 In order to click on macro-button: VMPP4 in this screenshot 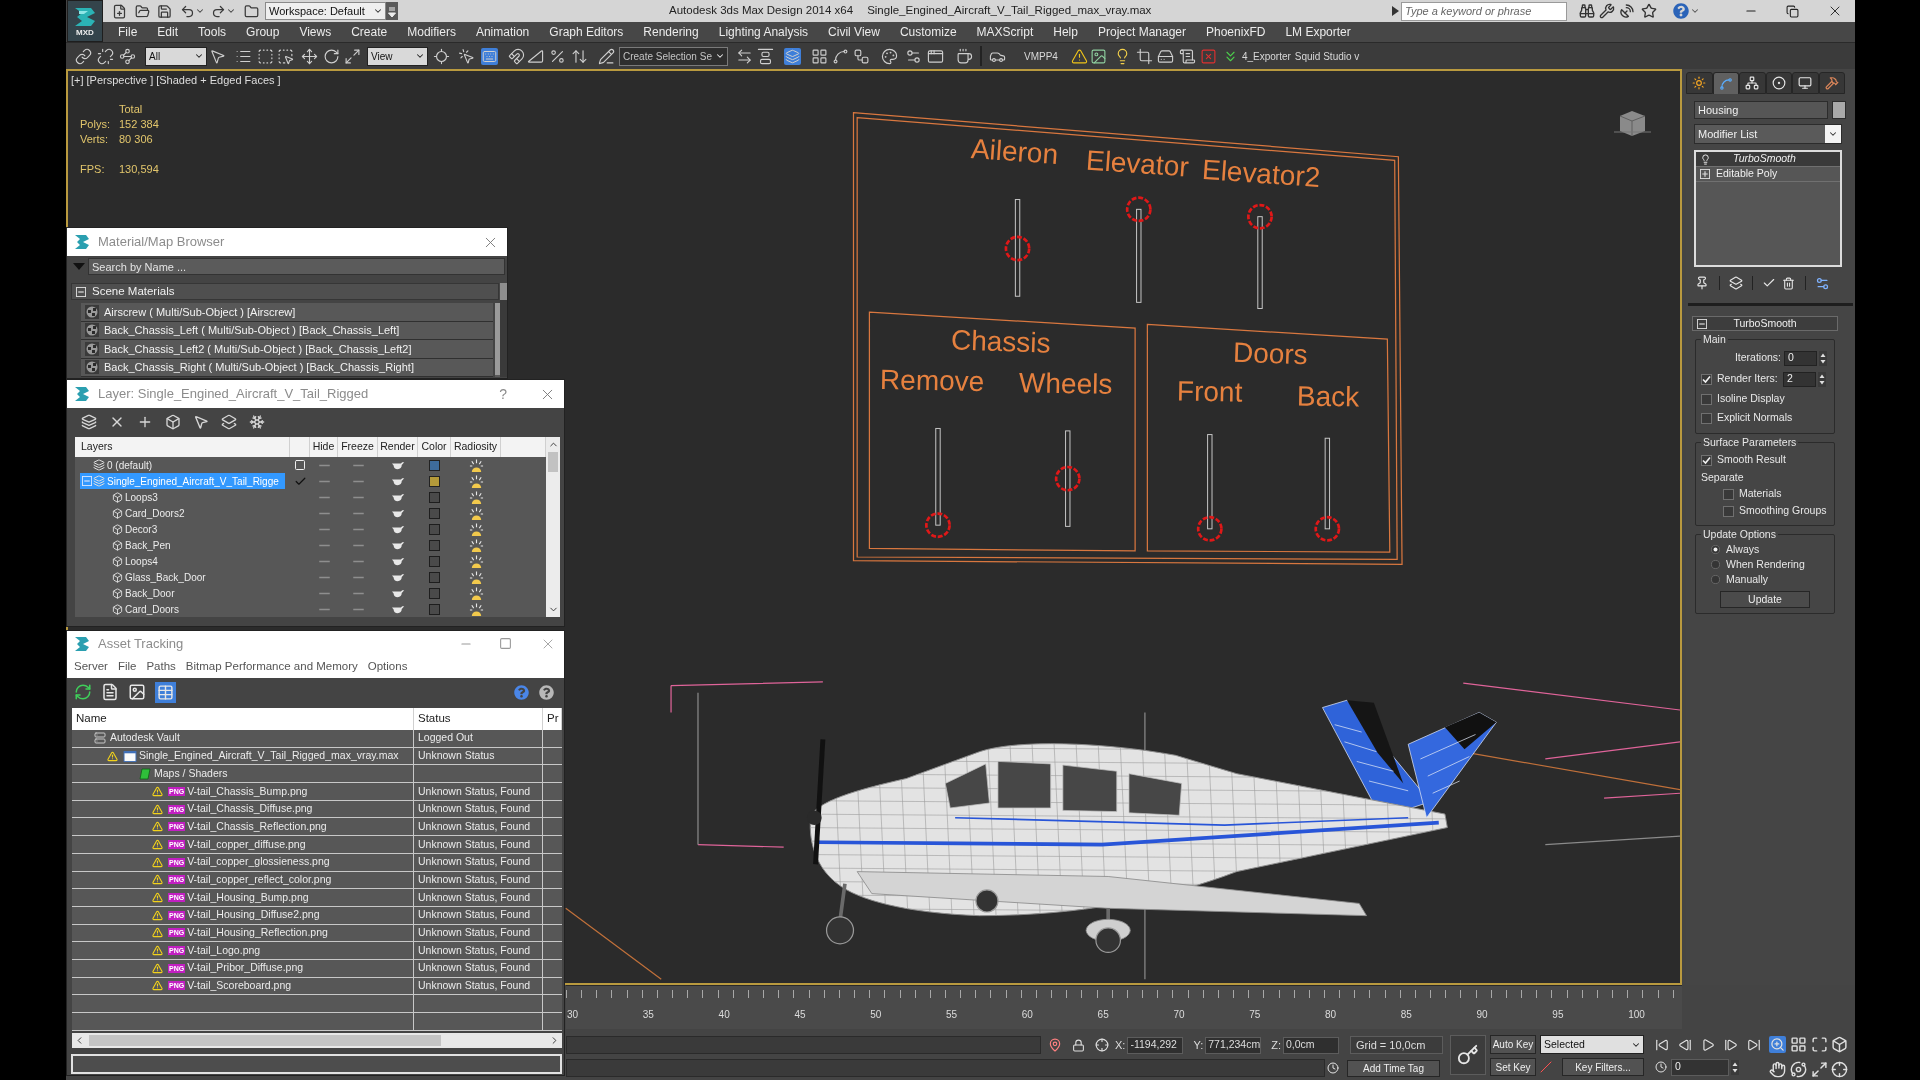, I will do `click(1041, 56)`.